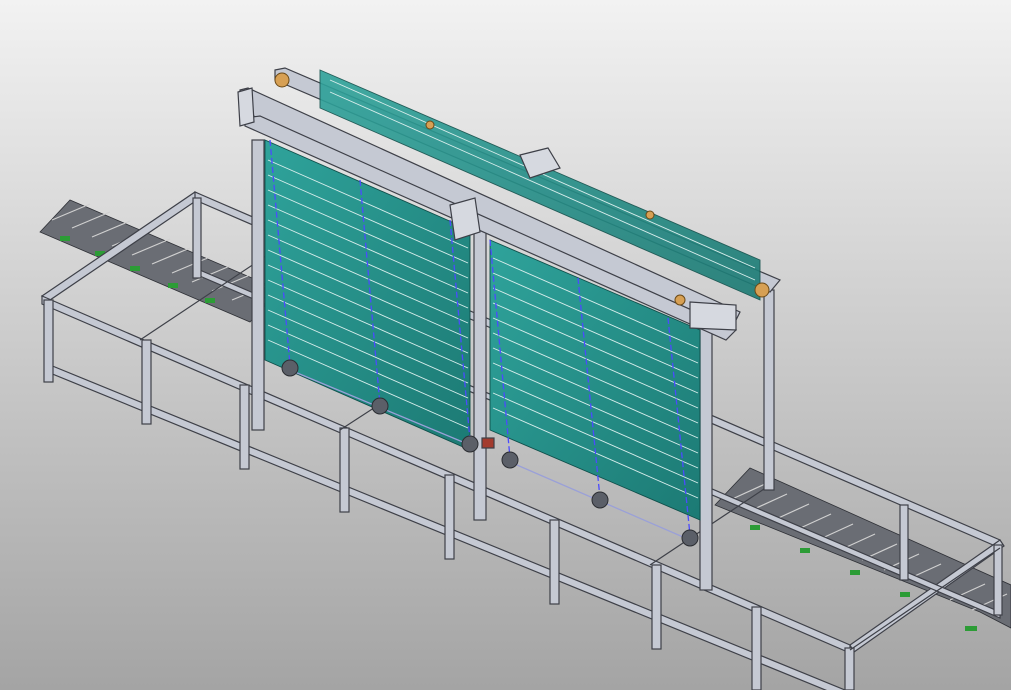 The width and height of the screenshot is (1011, 690). What do you see at coordinates (713, 316) in the screenshot?
I see `right-end-plate` at bounding box center [713, 316].